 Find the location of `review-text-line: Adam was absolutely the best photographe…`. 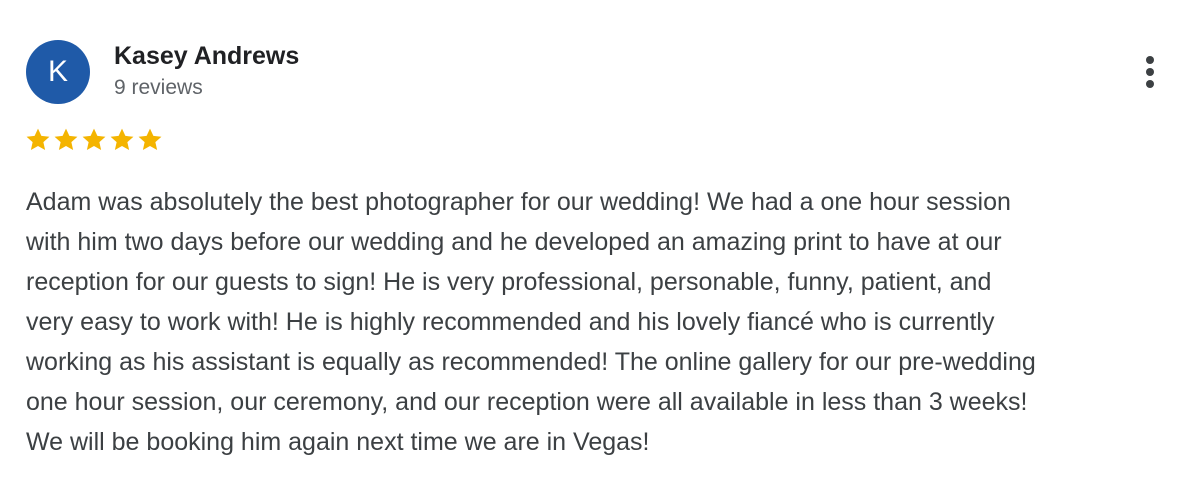

review-text-line: Adam was absolutely the best photographe… is located at coordinates (518, 202).